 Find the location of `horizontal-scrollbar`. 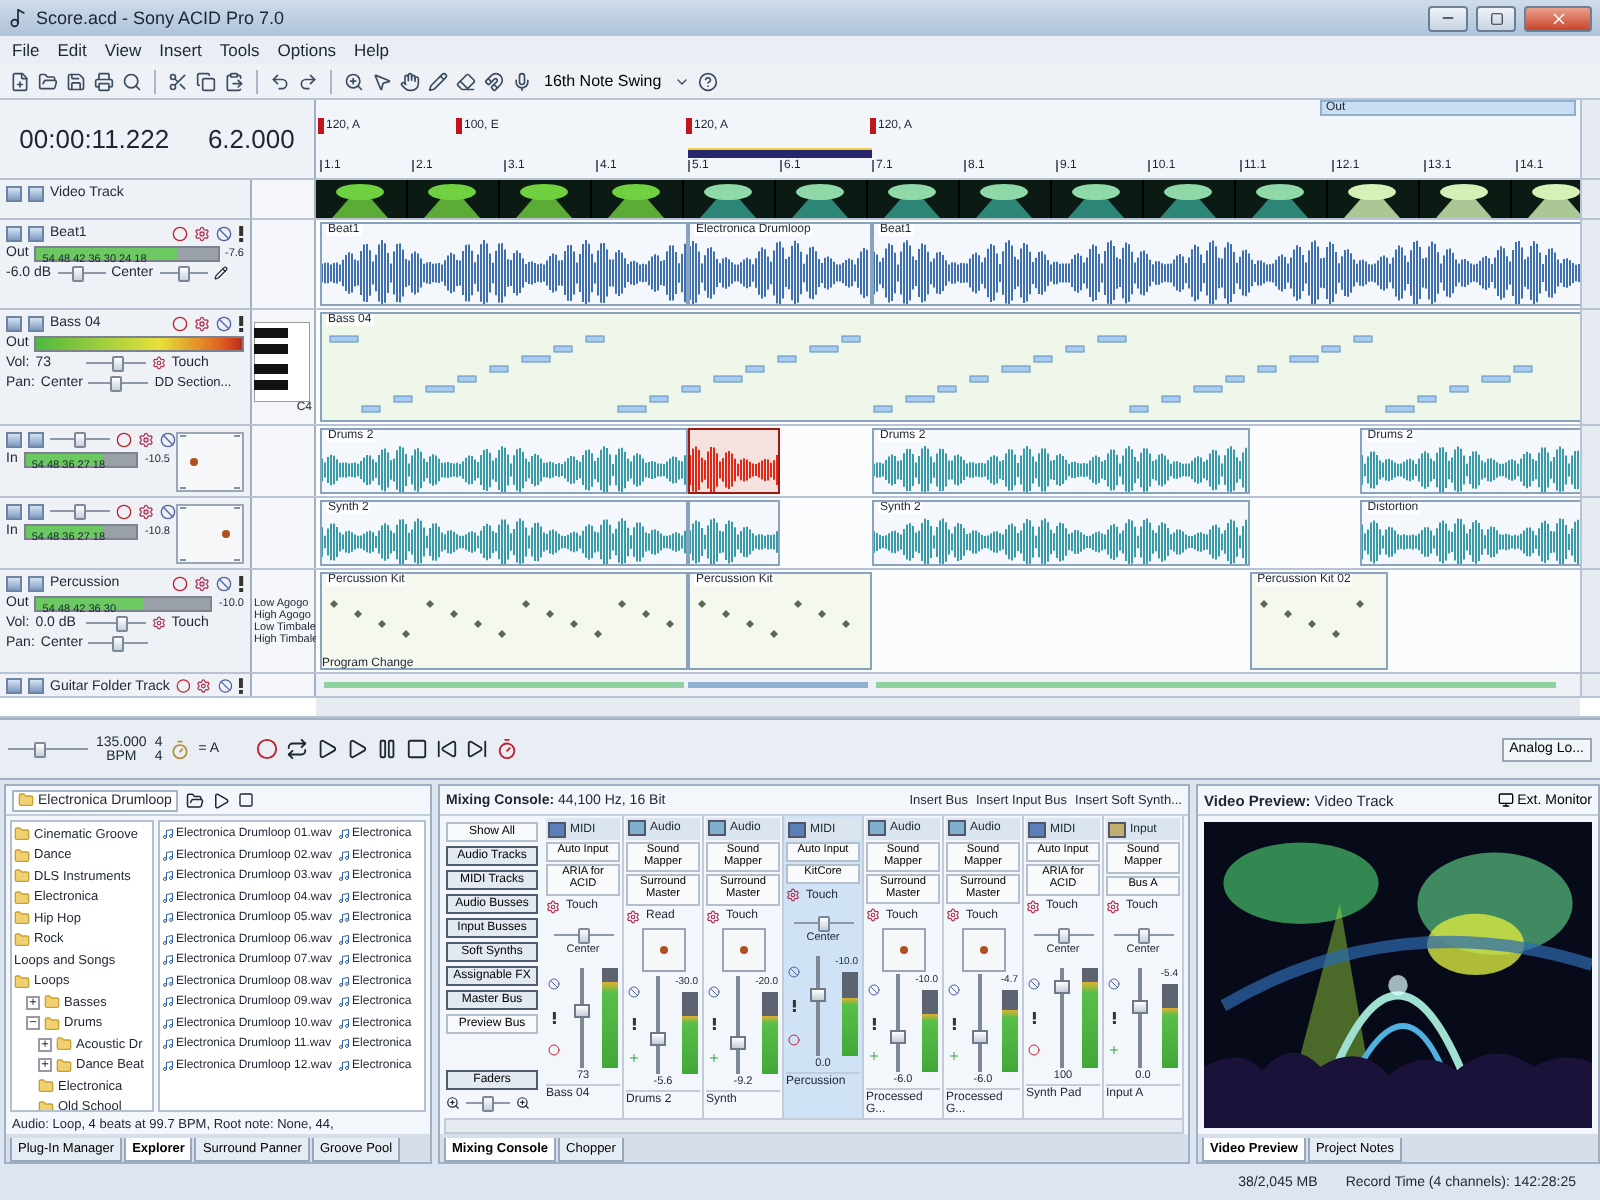

horizontal-scrollbar is located at coordinates (948, 707).